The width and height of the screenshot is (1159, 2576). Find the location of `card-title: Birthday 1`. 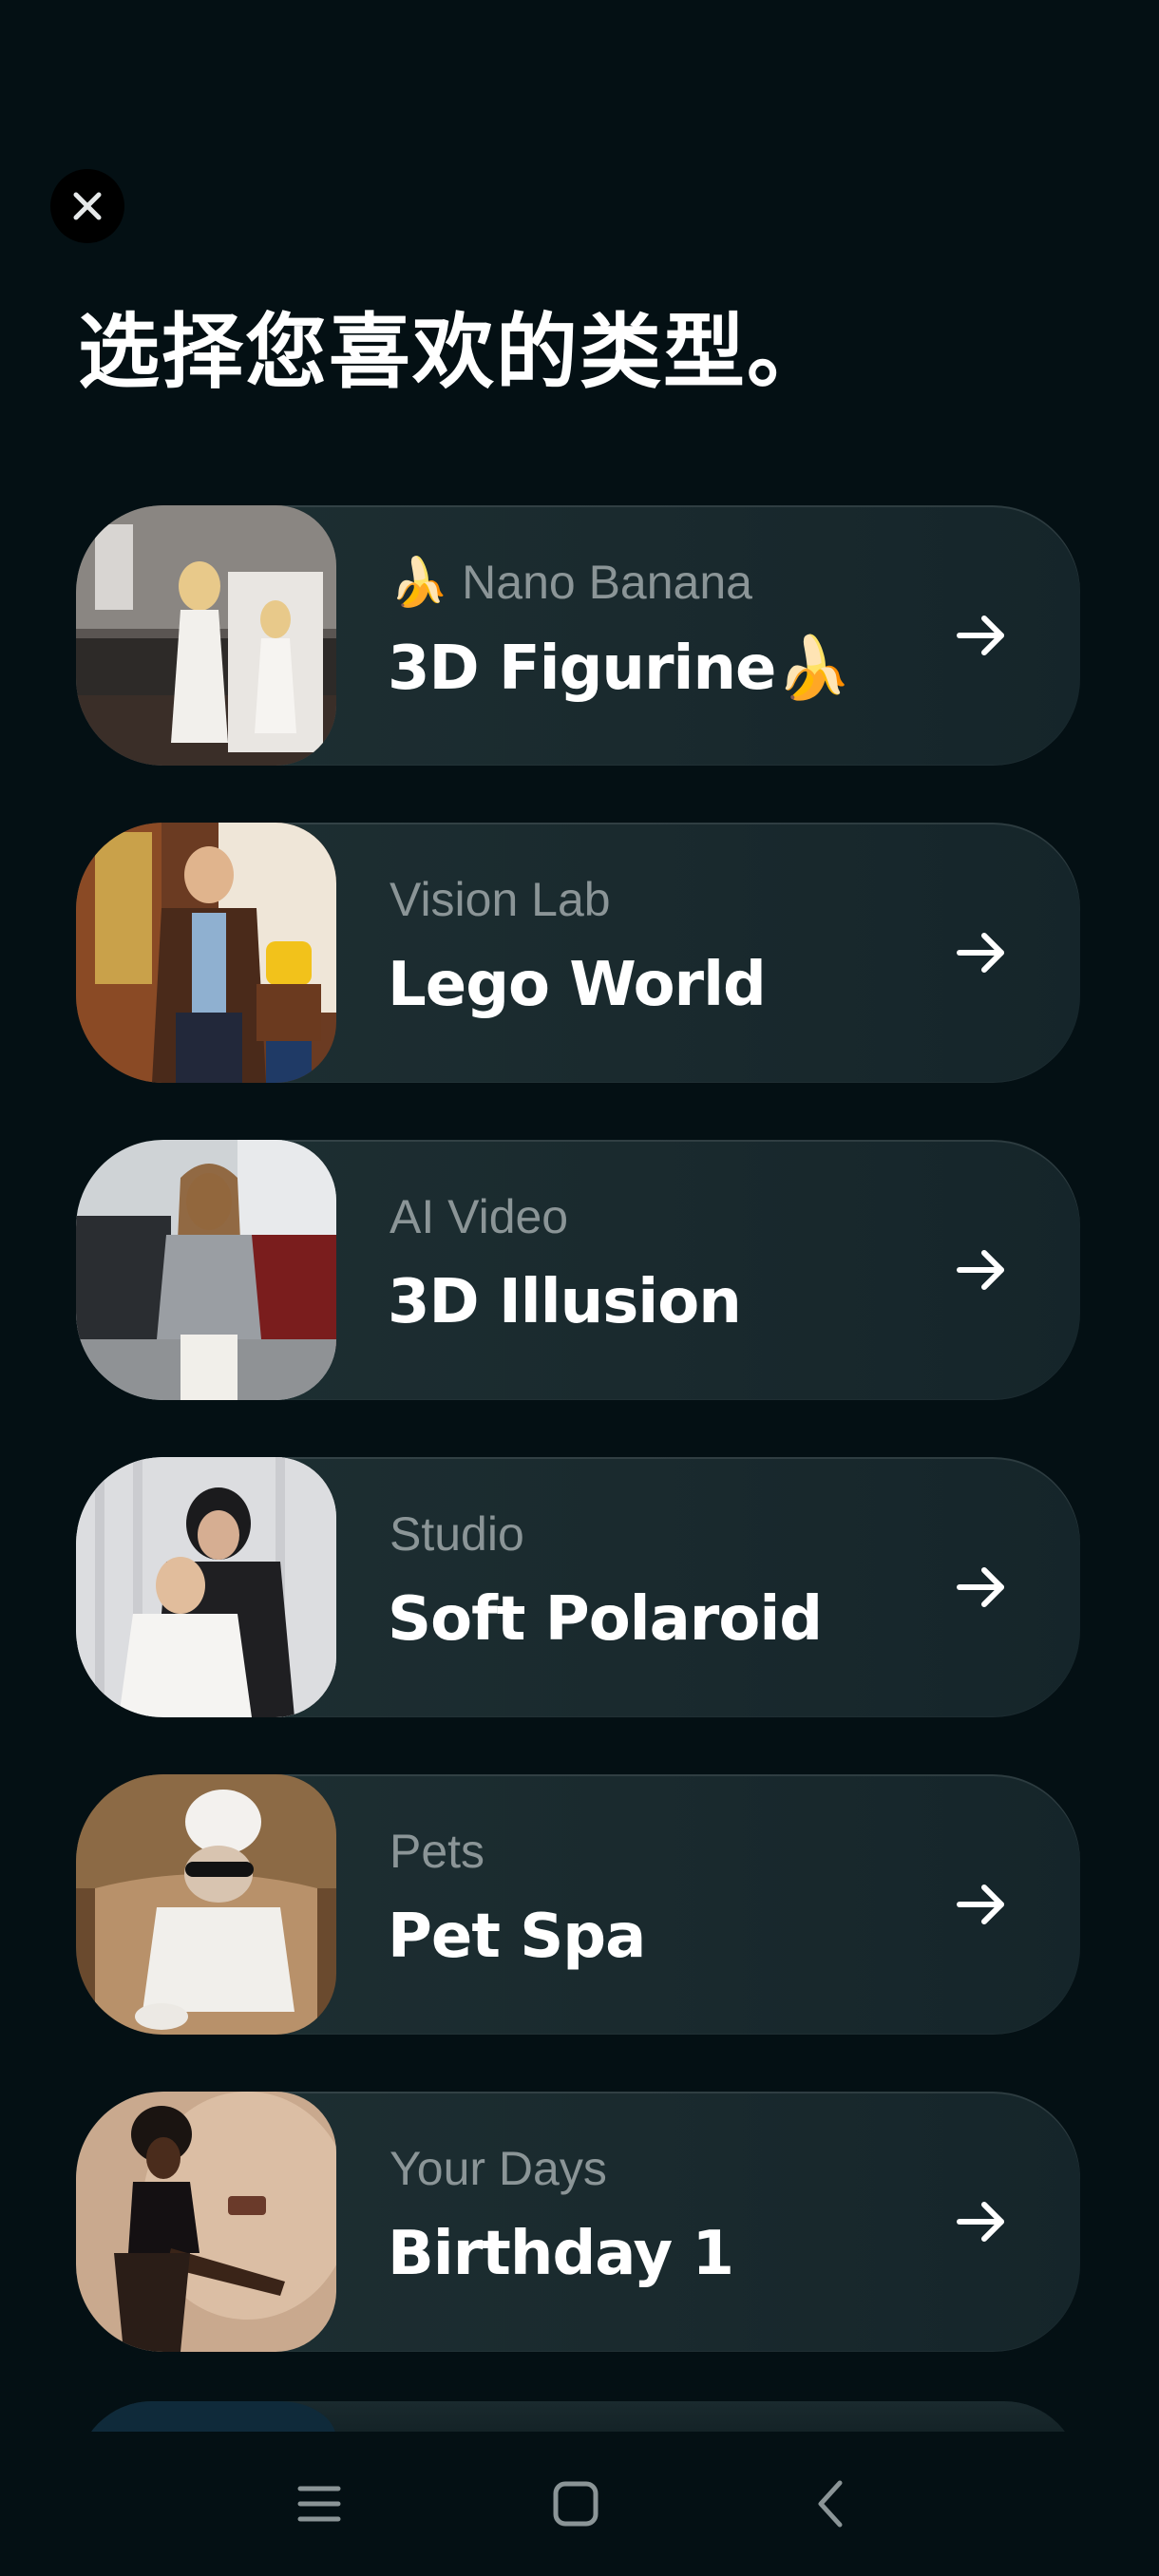

card-title: Birthday 1 is located at coordinates (561, 2254).